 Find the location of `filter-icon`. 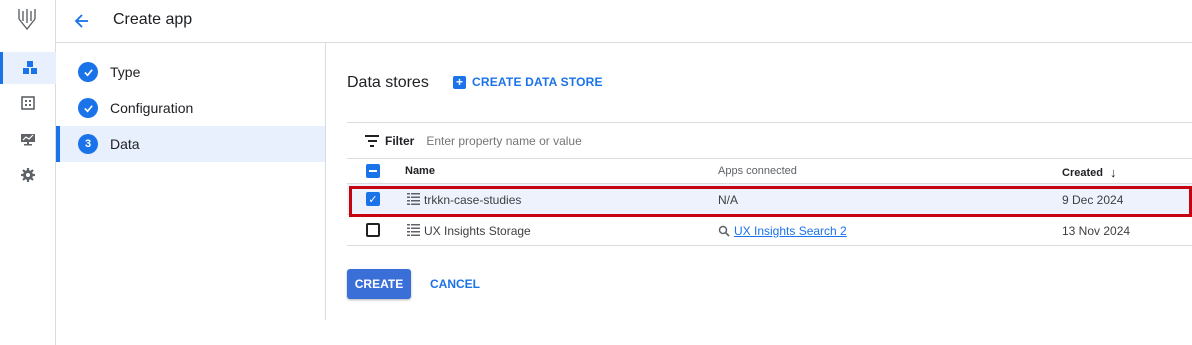

filter-icon is located at coordinates (372, 140).